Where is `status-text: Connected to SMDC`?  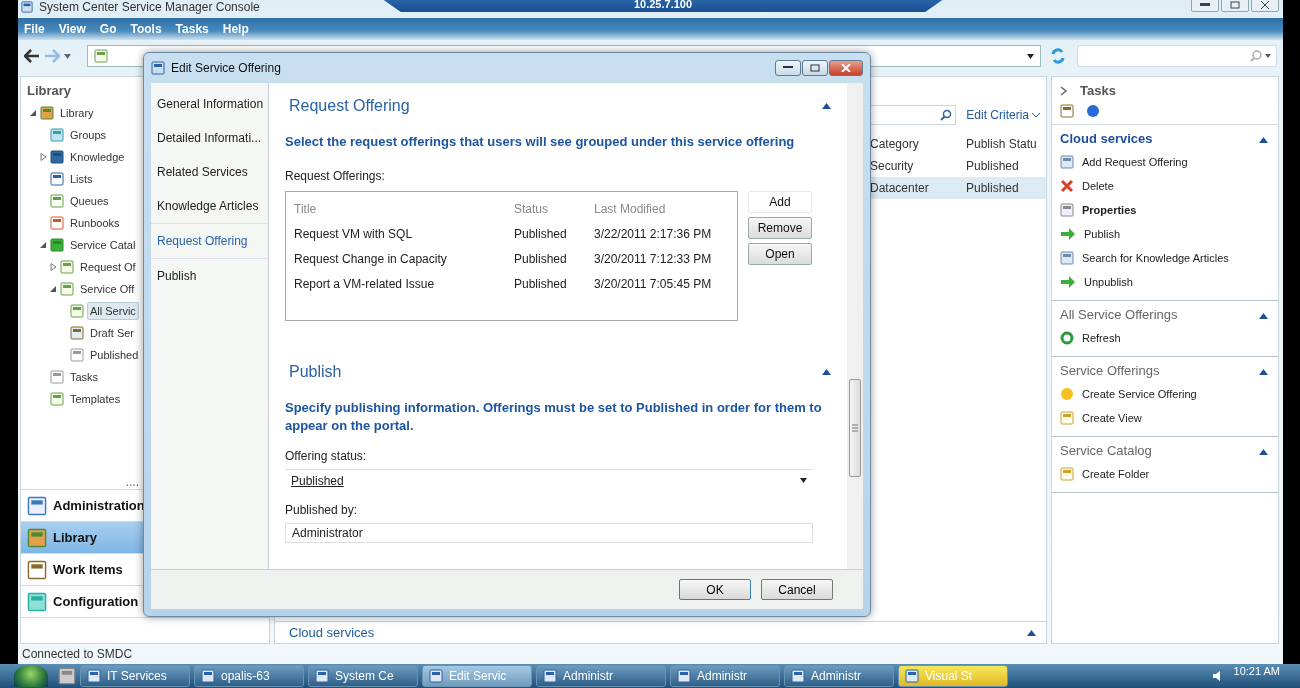
status-text: Connected to SMDC is located at coordinates (77, 654).